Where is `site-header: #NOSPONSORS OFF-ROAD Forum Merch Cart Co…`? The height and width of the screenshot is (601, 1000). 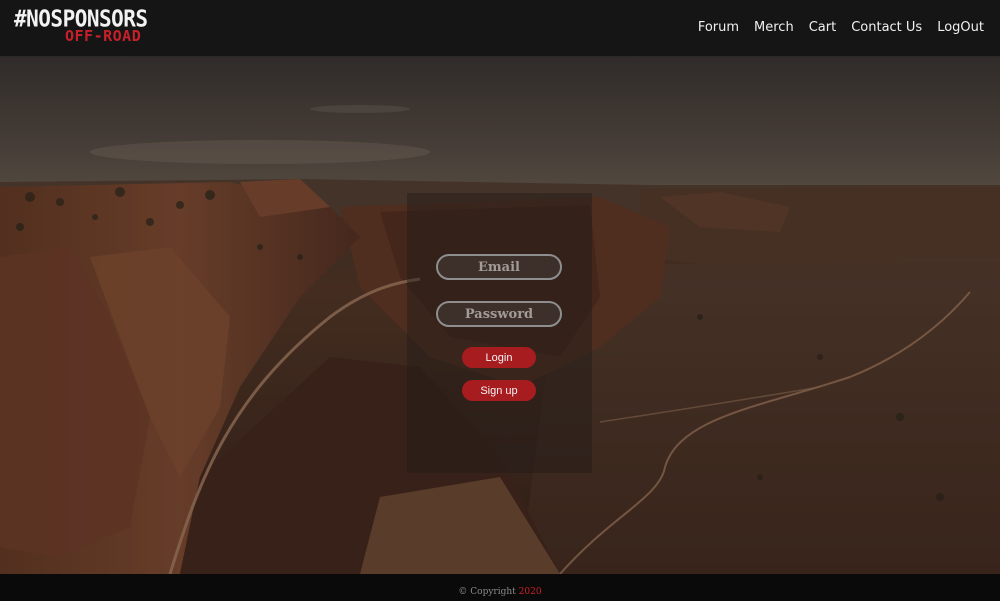 site-header: #NOSPONSORS OFF-ROAD Forum Merch Cart Co… is located at coordinates (500, 28).